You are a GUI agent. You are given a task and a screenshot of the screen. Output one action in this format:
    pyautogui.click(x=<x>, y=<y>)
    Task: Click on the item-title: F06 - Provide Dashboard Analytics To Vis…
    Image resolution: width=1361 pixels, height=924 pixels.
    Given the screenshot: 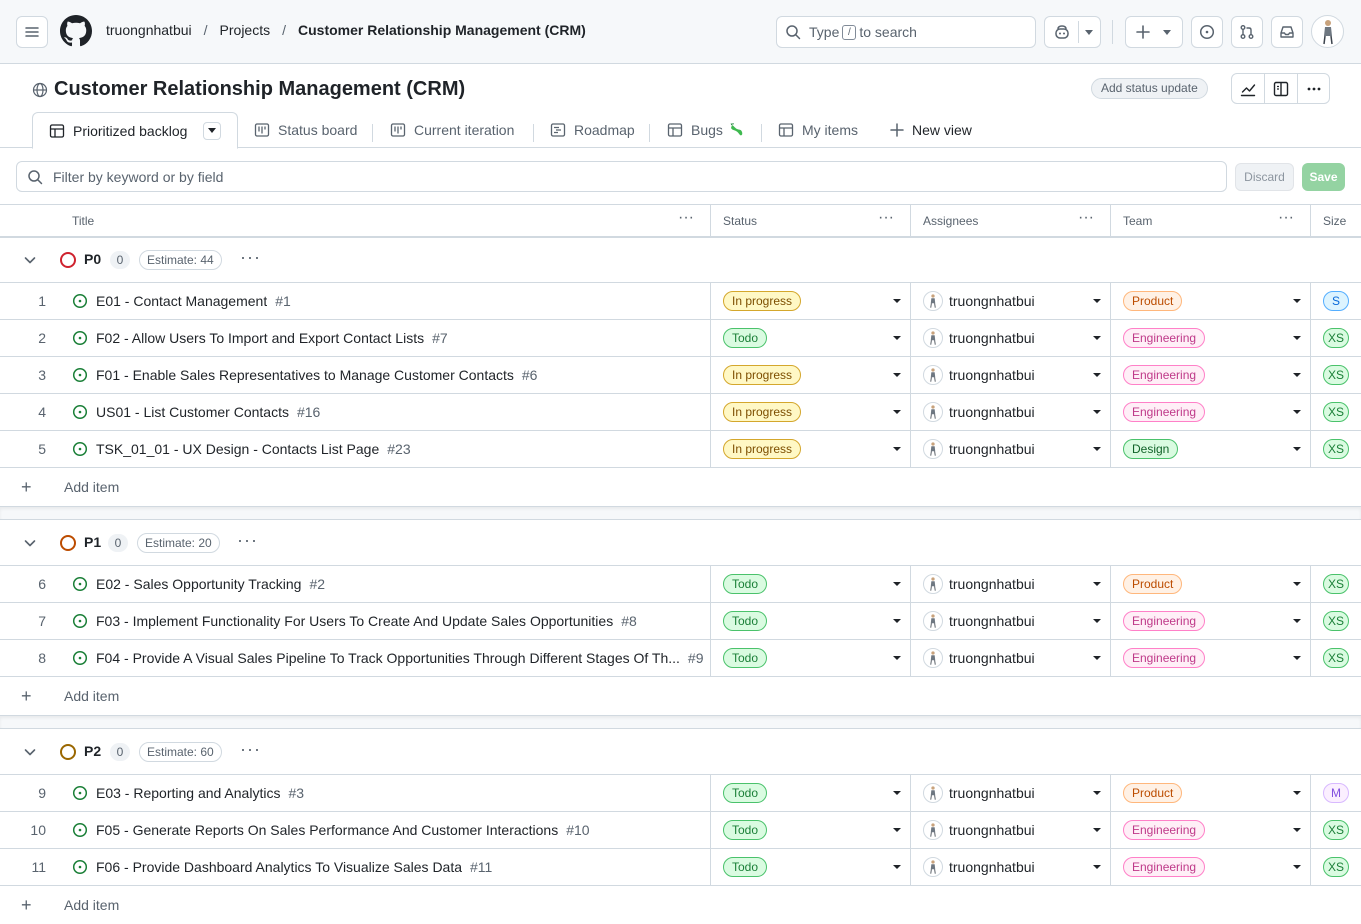 What is the action you would take?
    pyautogui.click(x=279, y=867)
    